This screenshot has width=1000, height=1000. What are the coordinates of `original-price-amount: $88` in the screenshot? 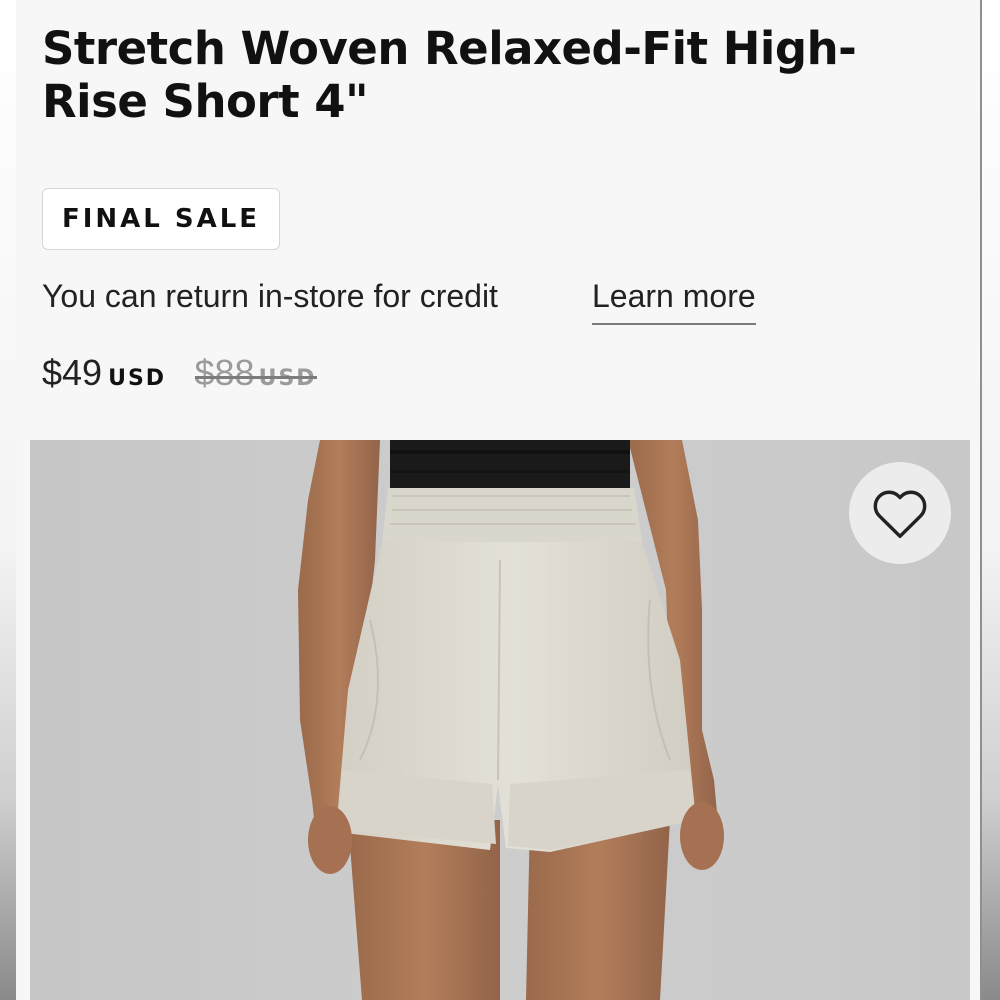 It's located at (224, 372).